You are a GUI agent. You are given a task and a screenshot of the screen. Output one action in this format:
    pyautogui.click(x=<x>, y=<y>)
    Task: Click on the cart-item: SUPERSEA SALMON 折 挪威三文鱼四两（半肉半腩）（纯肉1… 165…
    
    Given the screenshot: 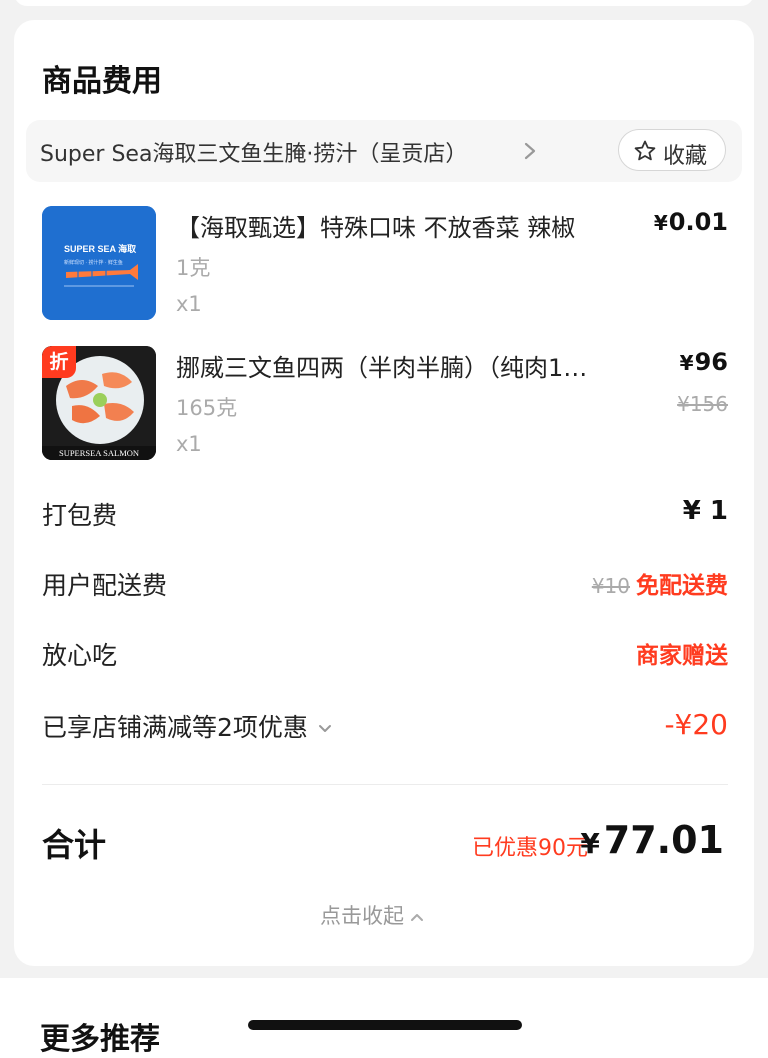 What is the action you would take?
    pyautogui.click(x=385, y=405)
    